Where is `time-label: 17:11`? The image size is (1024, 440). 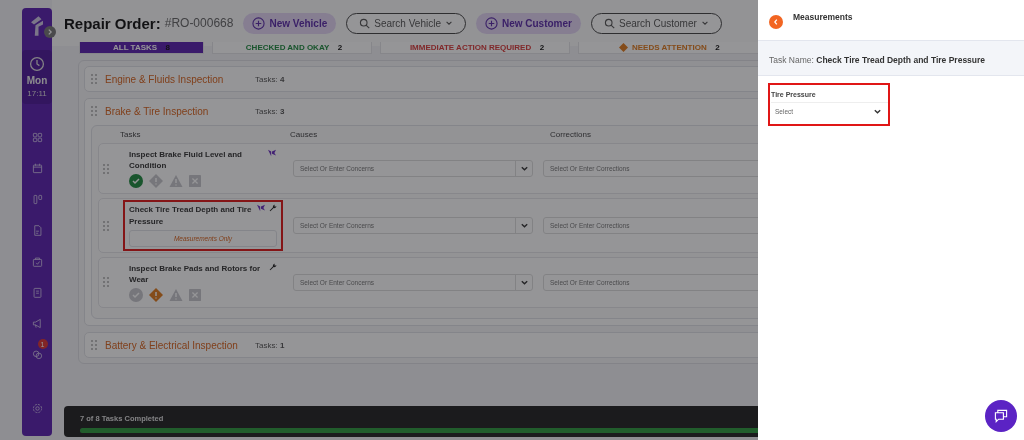
time-label: 17:11 is located at coordinates (37, 93).